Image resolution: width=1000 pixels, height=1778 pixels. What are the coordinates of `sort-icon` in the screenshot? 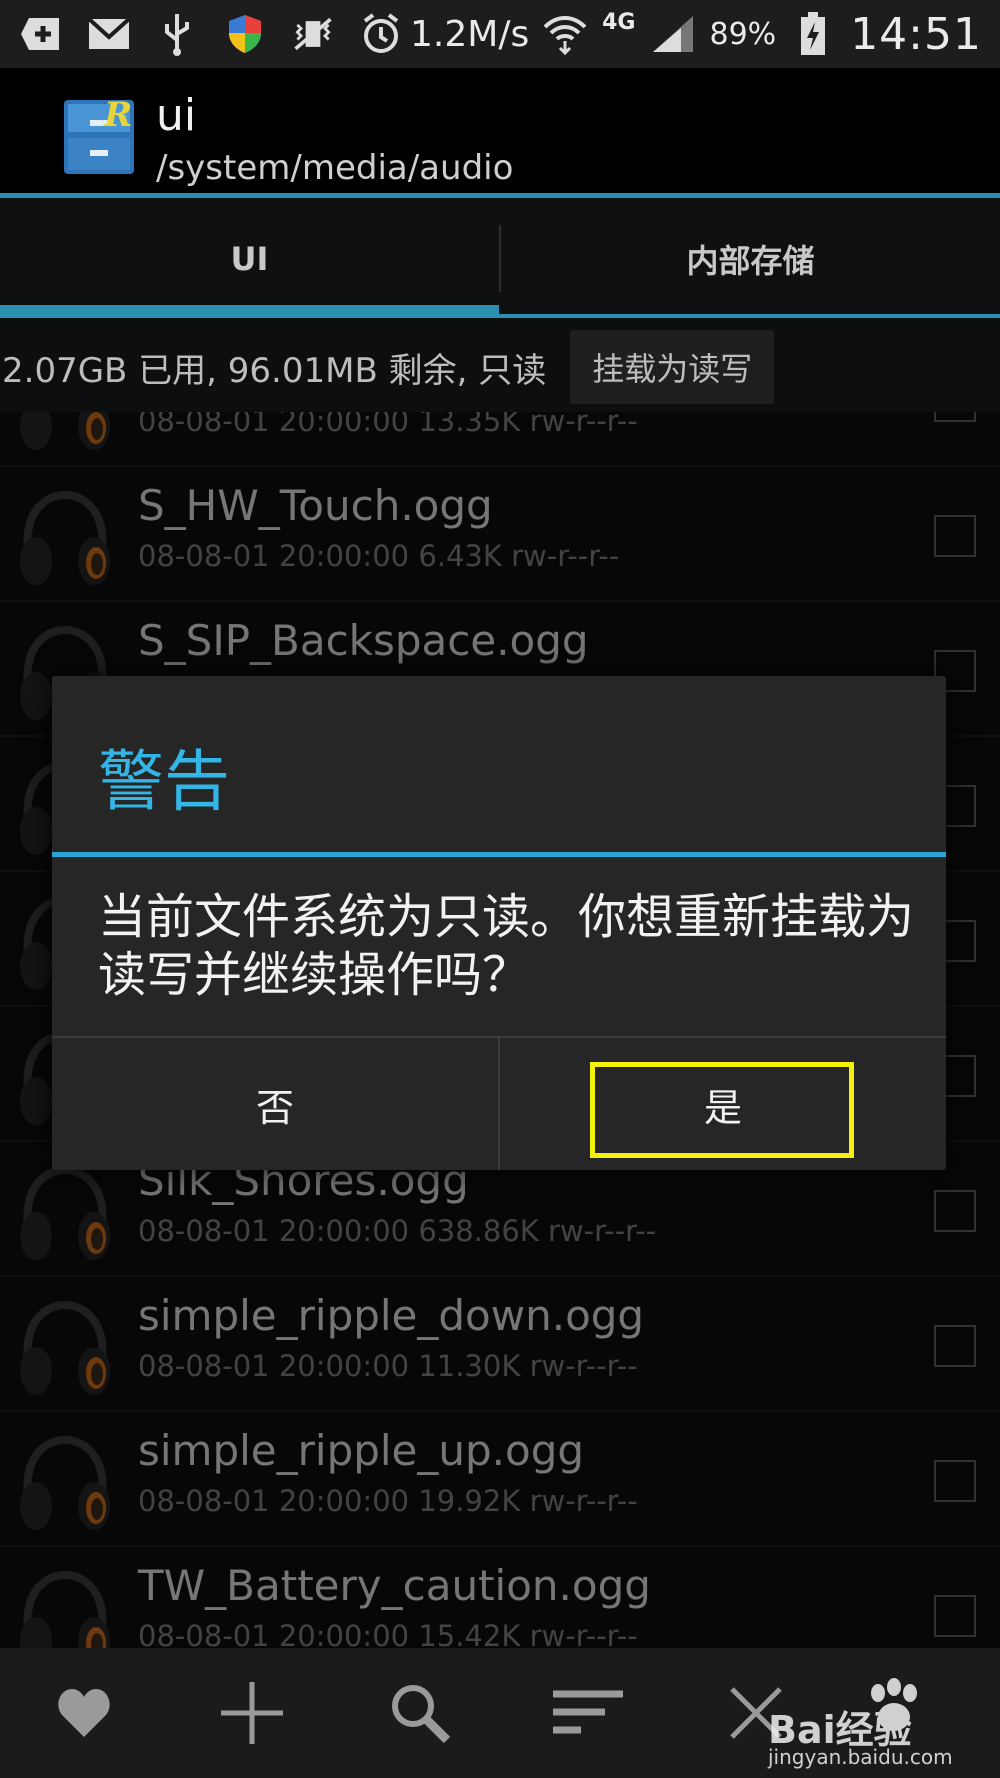 It's located at (588, 1713).